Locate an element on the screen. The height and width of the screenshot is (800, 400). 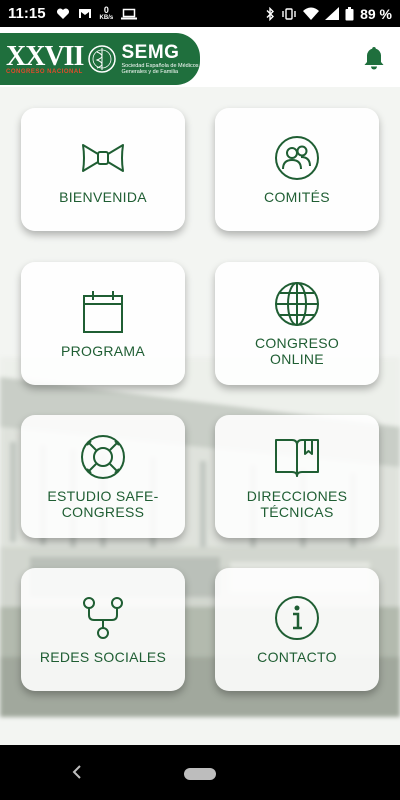
notifications-bell-icon is located at coordinates (374, 58).